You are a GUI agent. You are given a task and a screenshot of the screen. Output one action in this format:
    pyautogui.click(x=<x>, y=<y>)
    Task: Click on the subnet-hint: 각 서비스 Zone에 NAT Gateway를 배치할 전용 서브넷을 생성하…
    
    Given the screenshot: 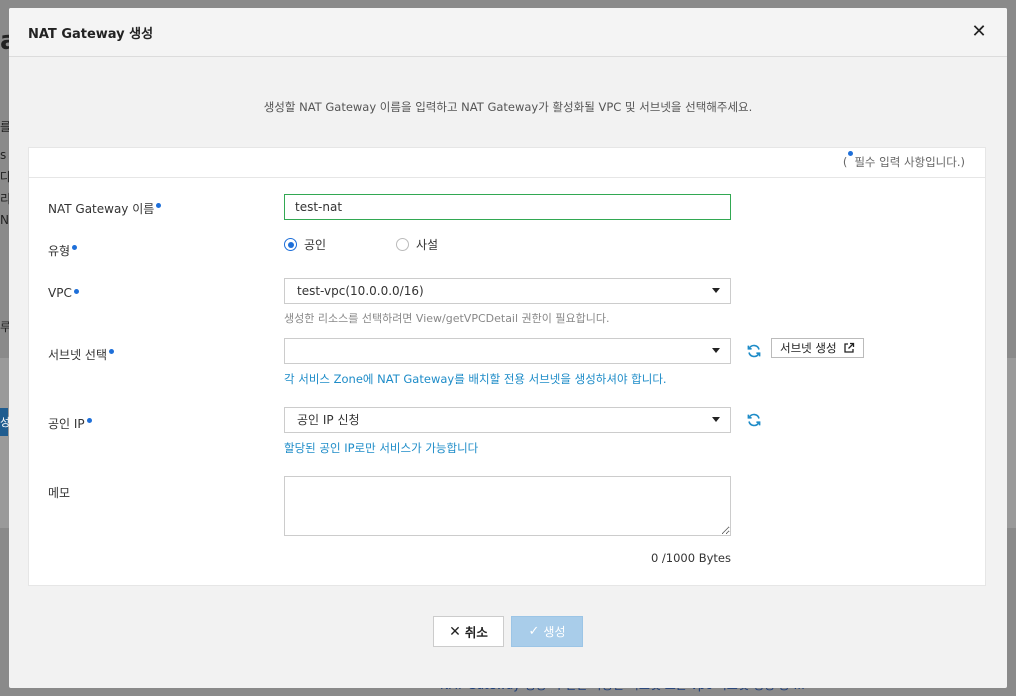 What is the action you would take?
    pyautogui.click(x=475, y=379)
    